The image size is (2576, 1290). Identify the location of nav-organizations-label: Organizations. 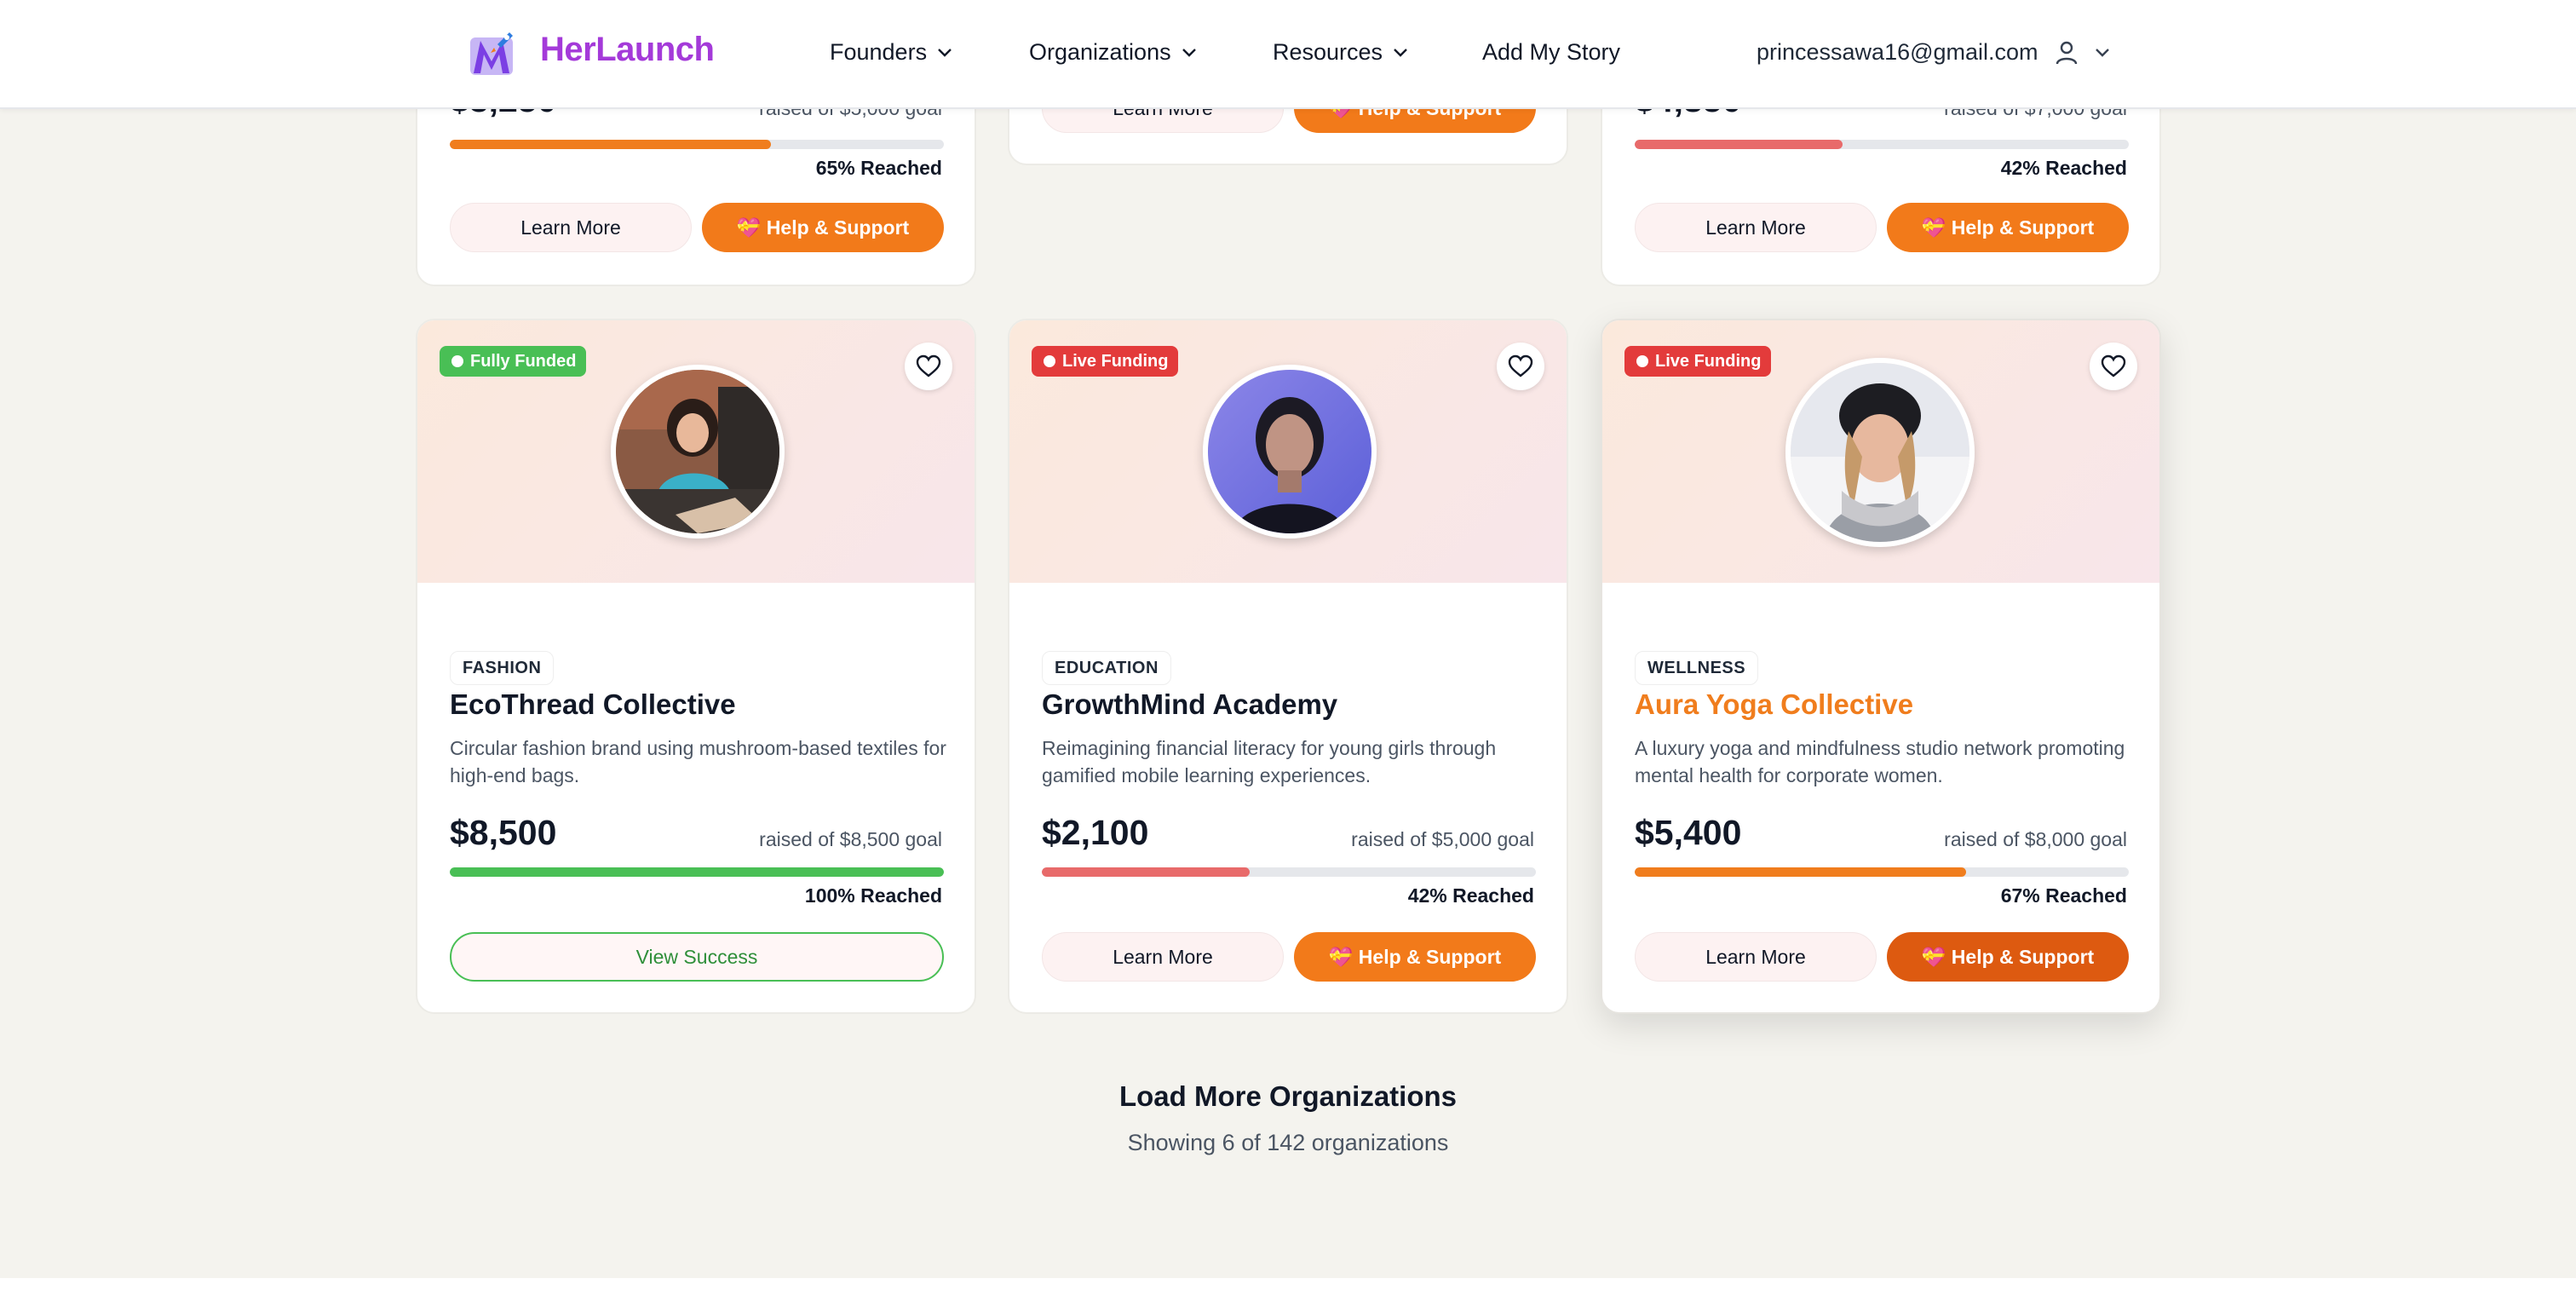
(1100, 52).